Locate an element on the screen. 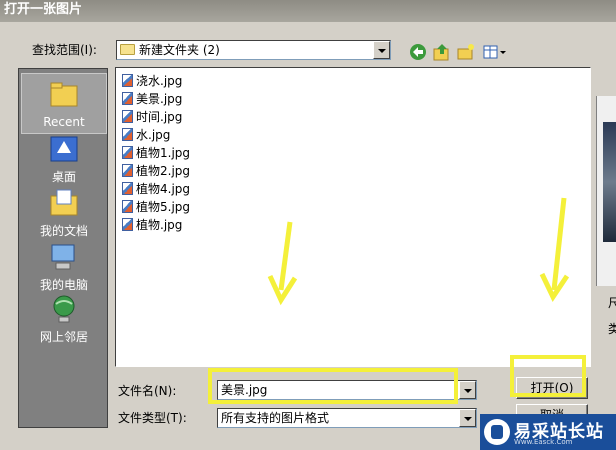  recent-icon is located at coordinates (64, 94).